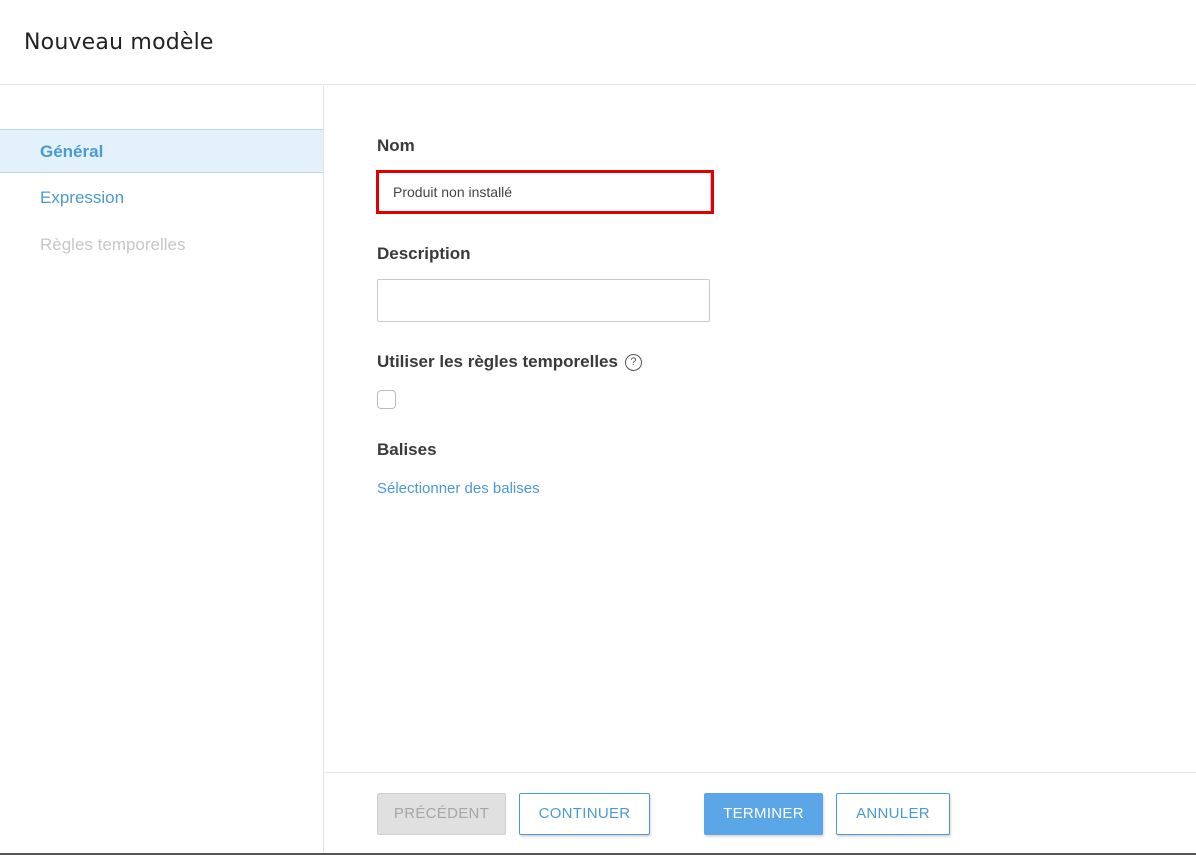 This screenshot has height=855, width=1196. What do you see at coordinates (497, 361) in the screenshot?
I see `time-rules-label-text: Utiliser les règles temporelles` at bounding box center [497, 361].